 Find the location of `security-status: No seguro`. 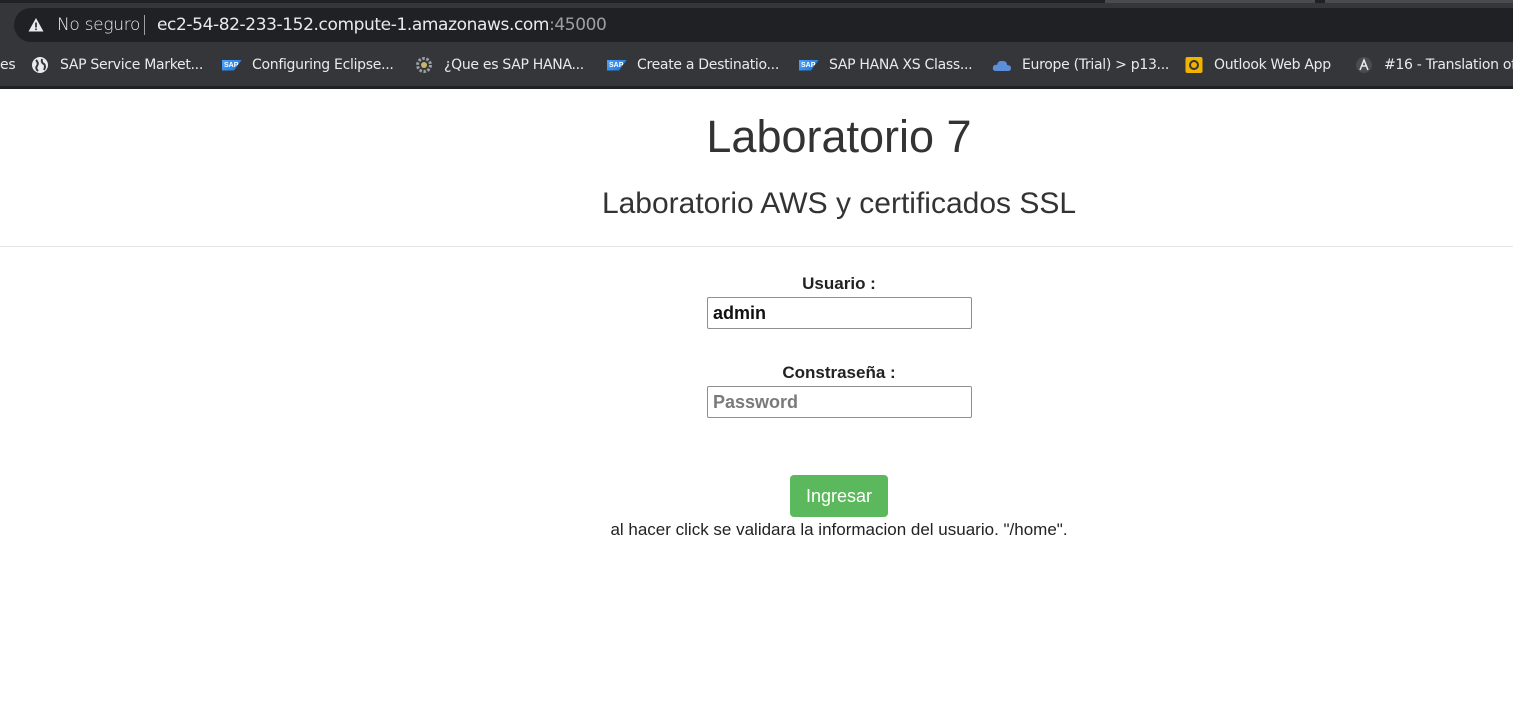

security-status: No seguro is located at coordinates (98, 25).